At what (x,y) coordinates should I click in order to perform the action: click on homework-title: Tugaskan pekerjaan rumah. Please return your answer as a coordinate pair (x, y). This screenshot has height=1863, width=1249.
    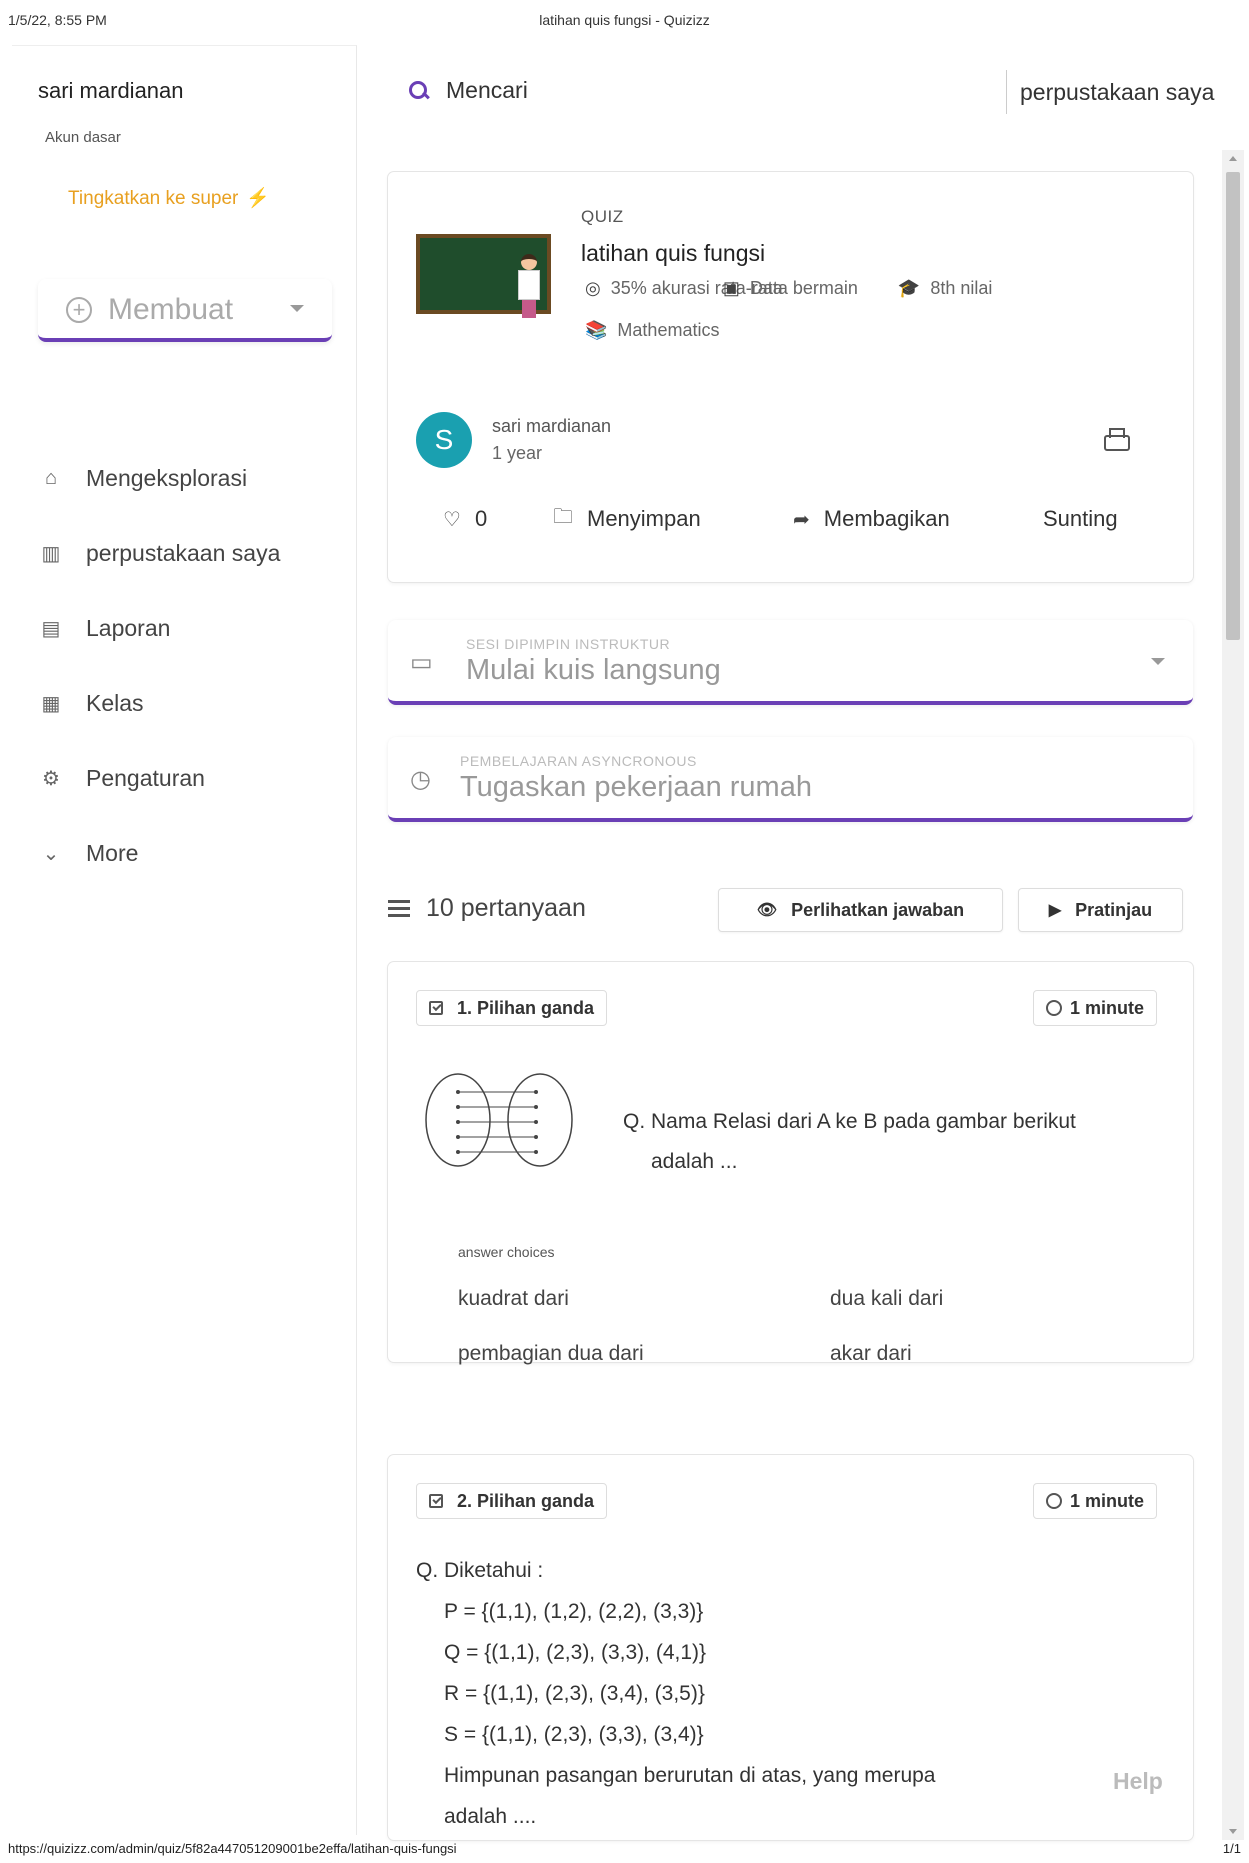
    Looking at the image, I should click on (636, 787).